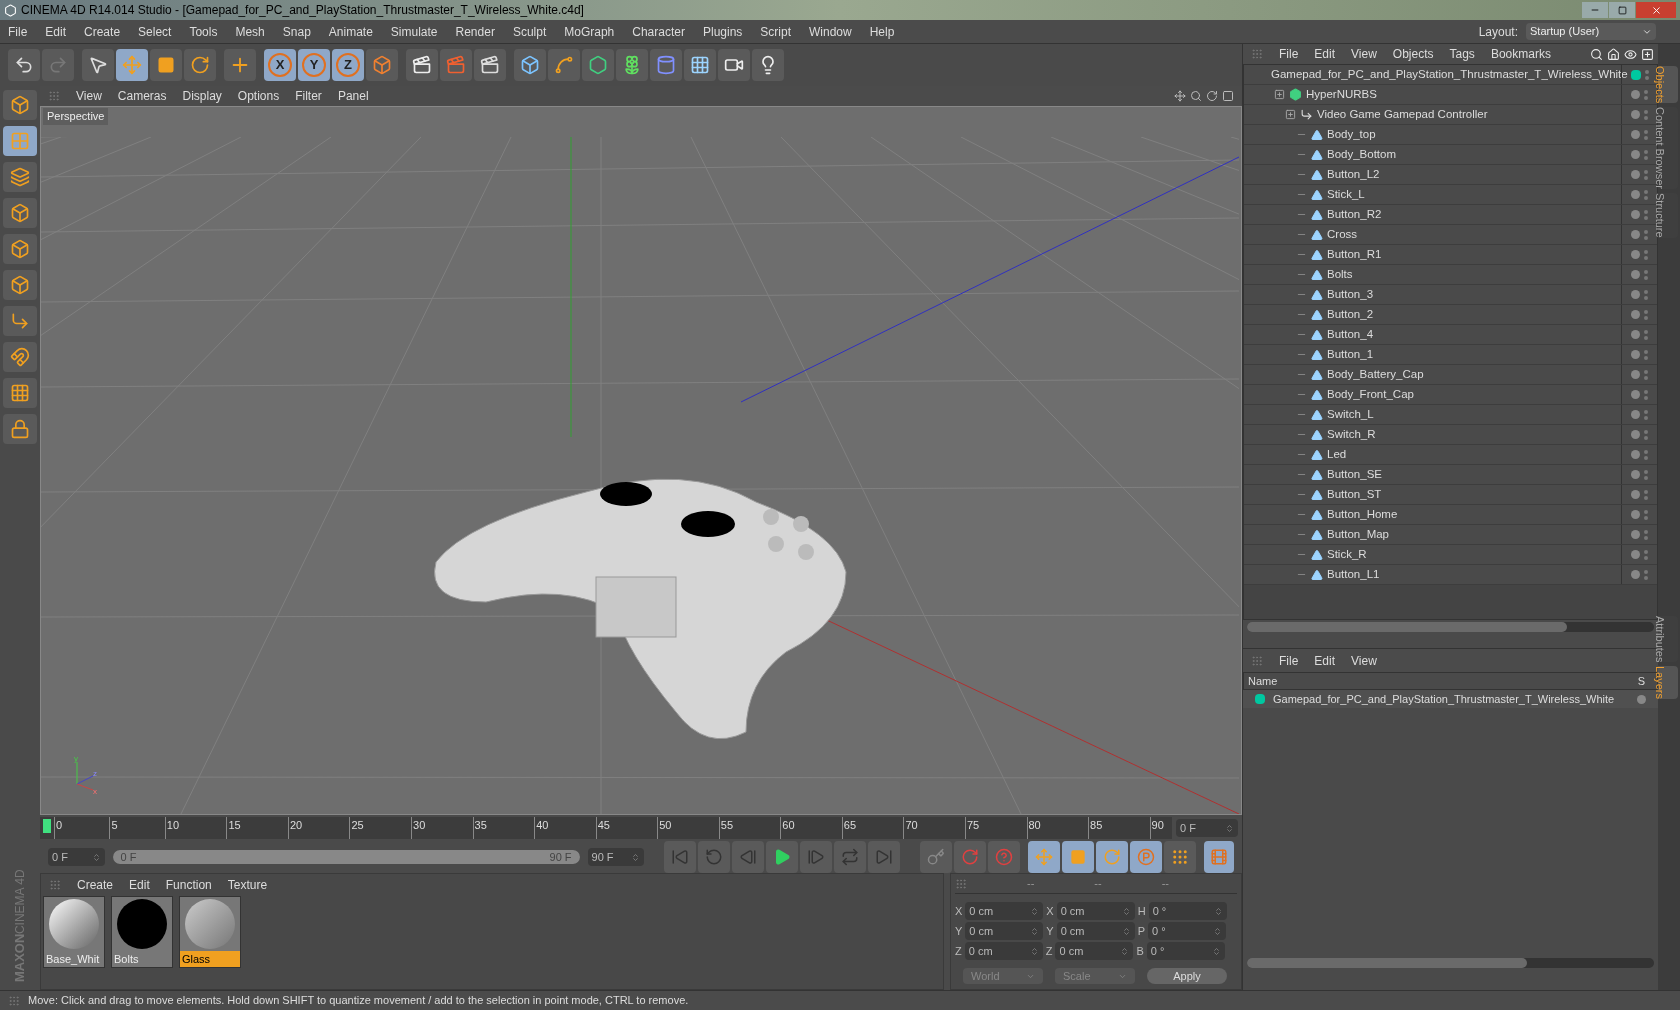  Describe the element at coordinates (296, 31) in the screenshot. I see `menu-item: Snap` at that location.